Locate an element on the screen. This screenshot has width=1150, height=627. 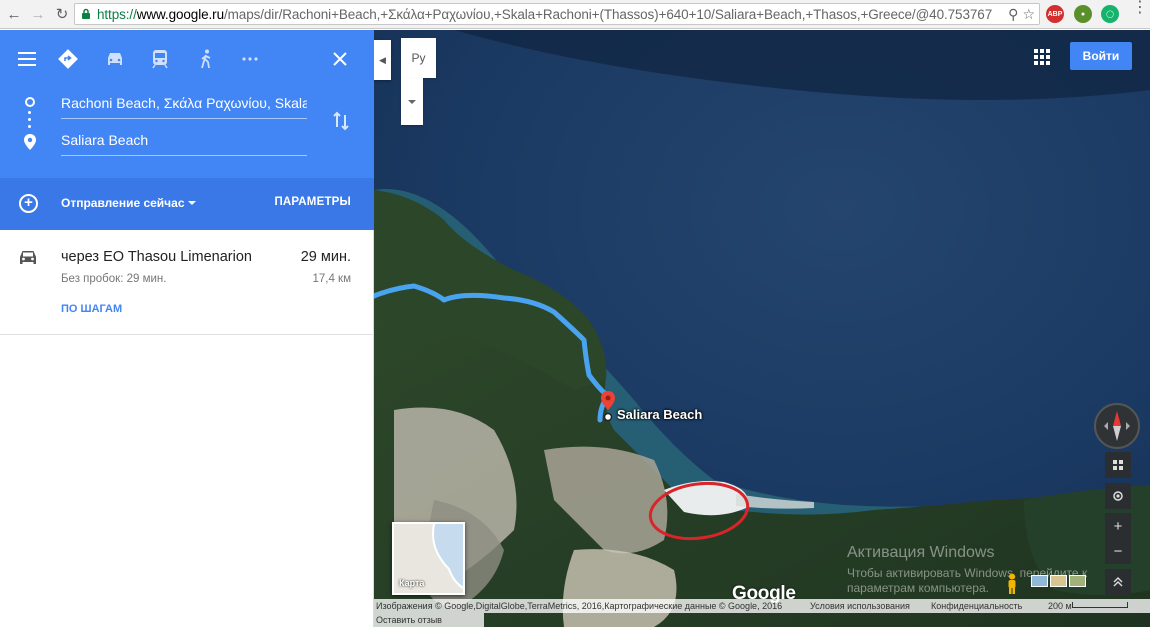
tilt-icon is located at coordinates (1118, 465).